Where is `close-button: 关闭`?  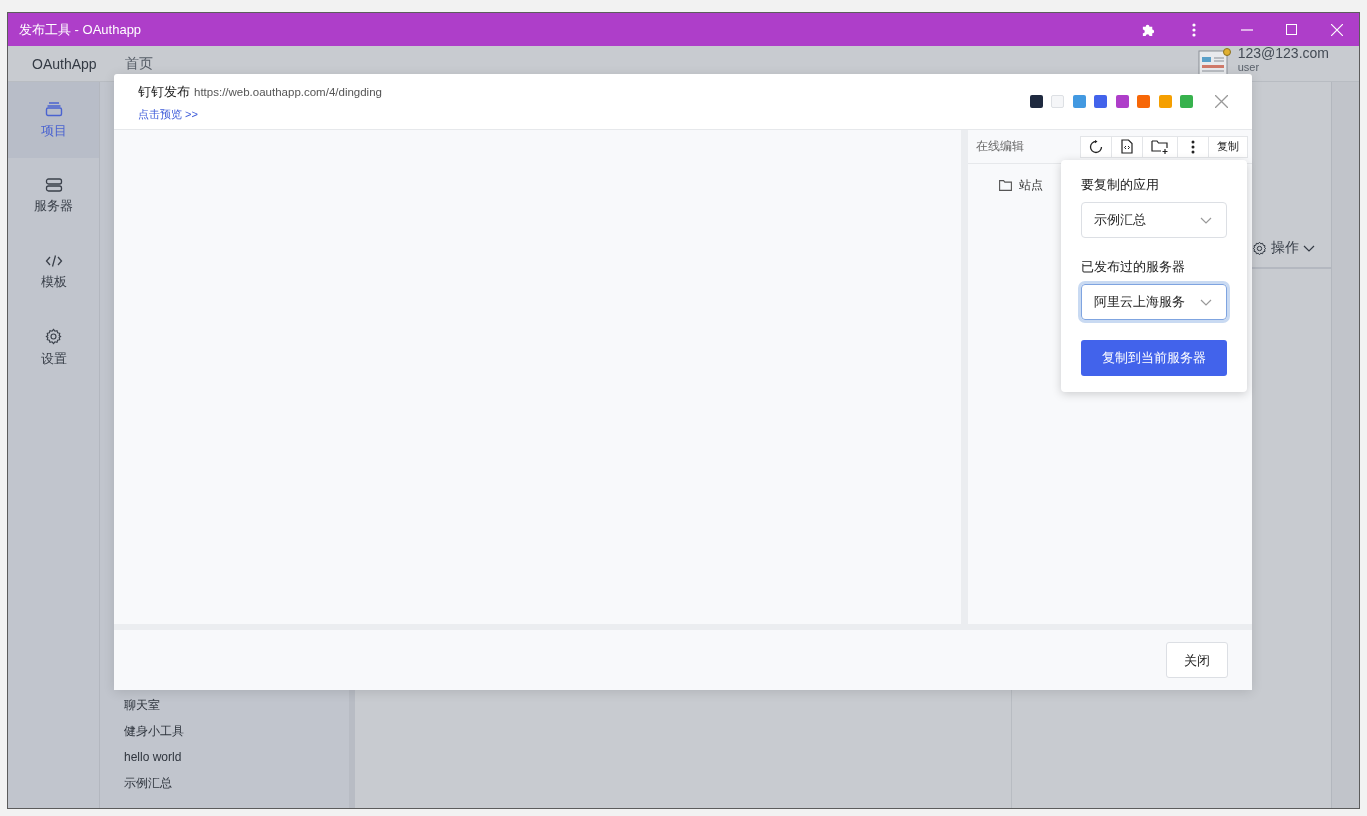
close-button: 关闭 is located at coordinates (1197, 660).